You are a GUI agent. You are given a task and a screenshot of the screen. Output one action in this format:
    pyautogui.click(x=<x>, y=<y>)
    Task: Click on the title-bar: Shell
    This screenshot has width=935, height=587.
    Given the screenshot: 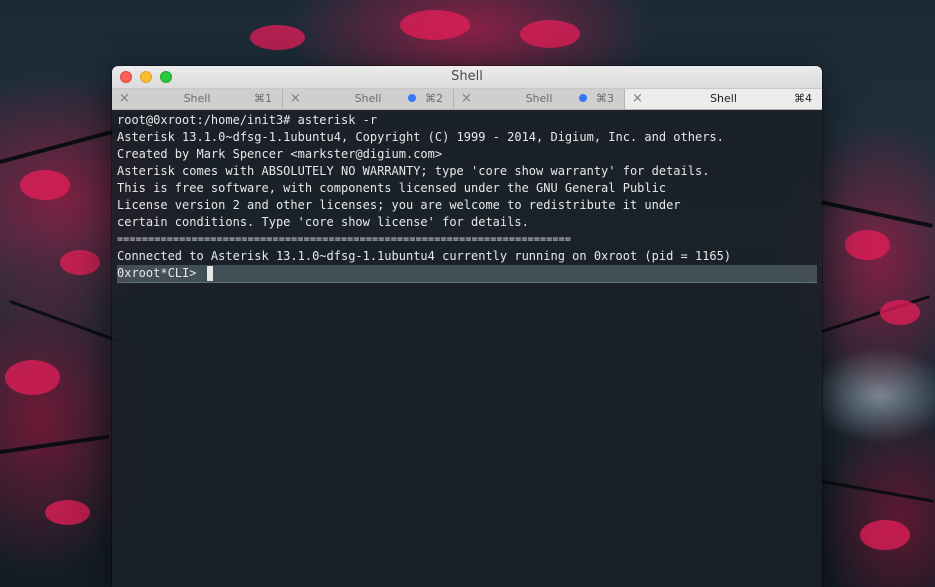 What is the action you would take?
    pyautogui.click(x=467, y=77)
    